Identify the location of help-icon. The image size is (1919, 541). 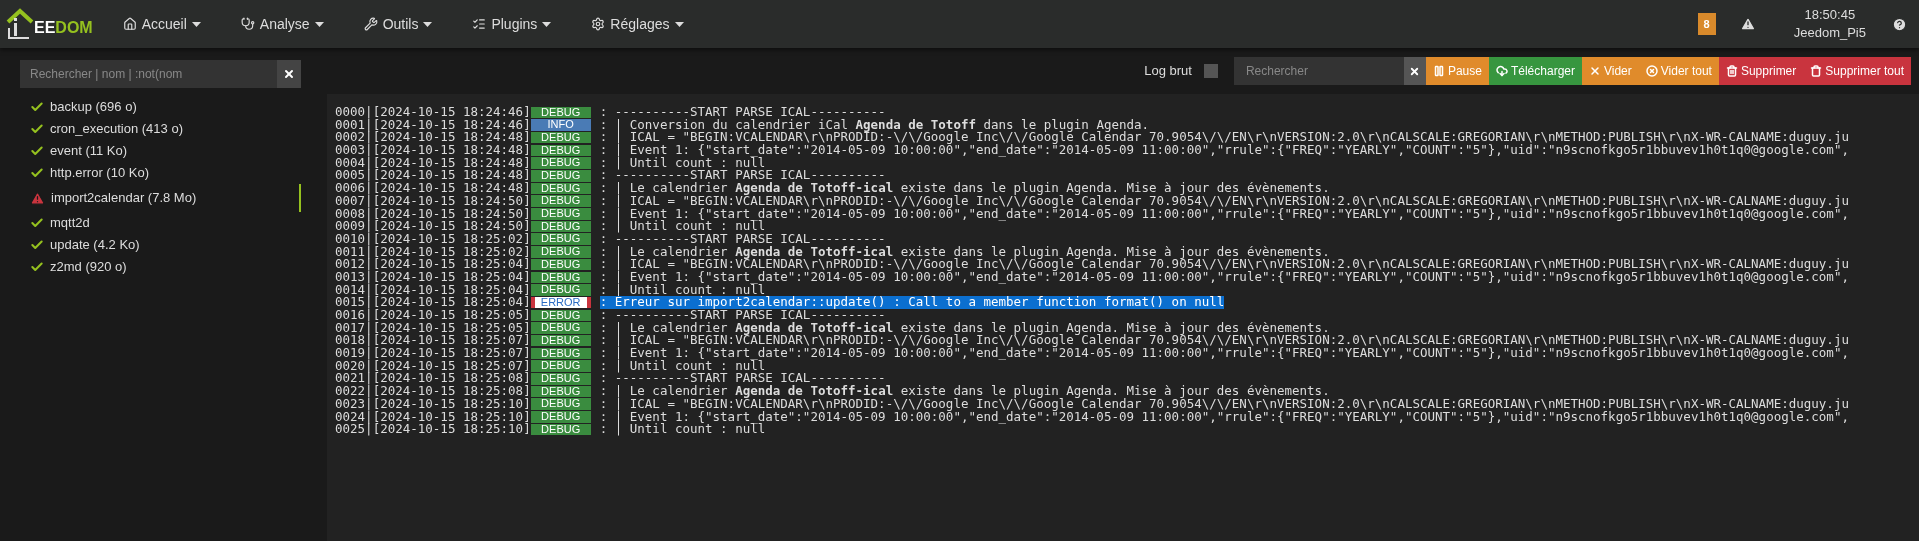
(1899, 24).